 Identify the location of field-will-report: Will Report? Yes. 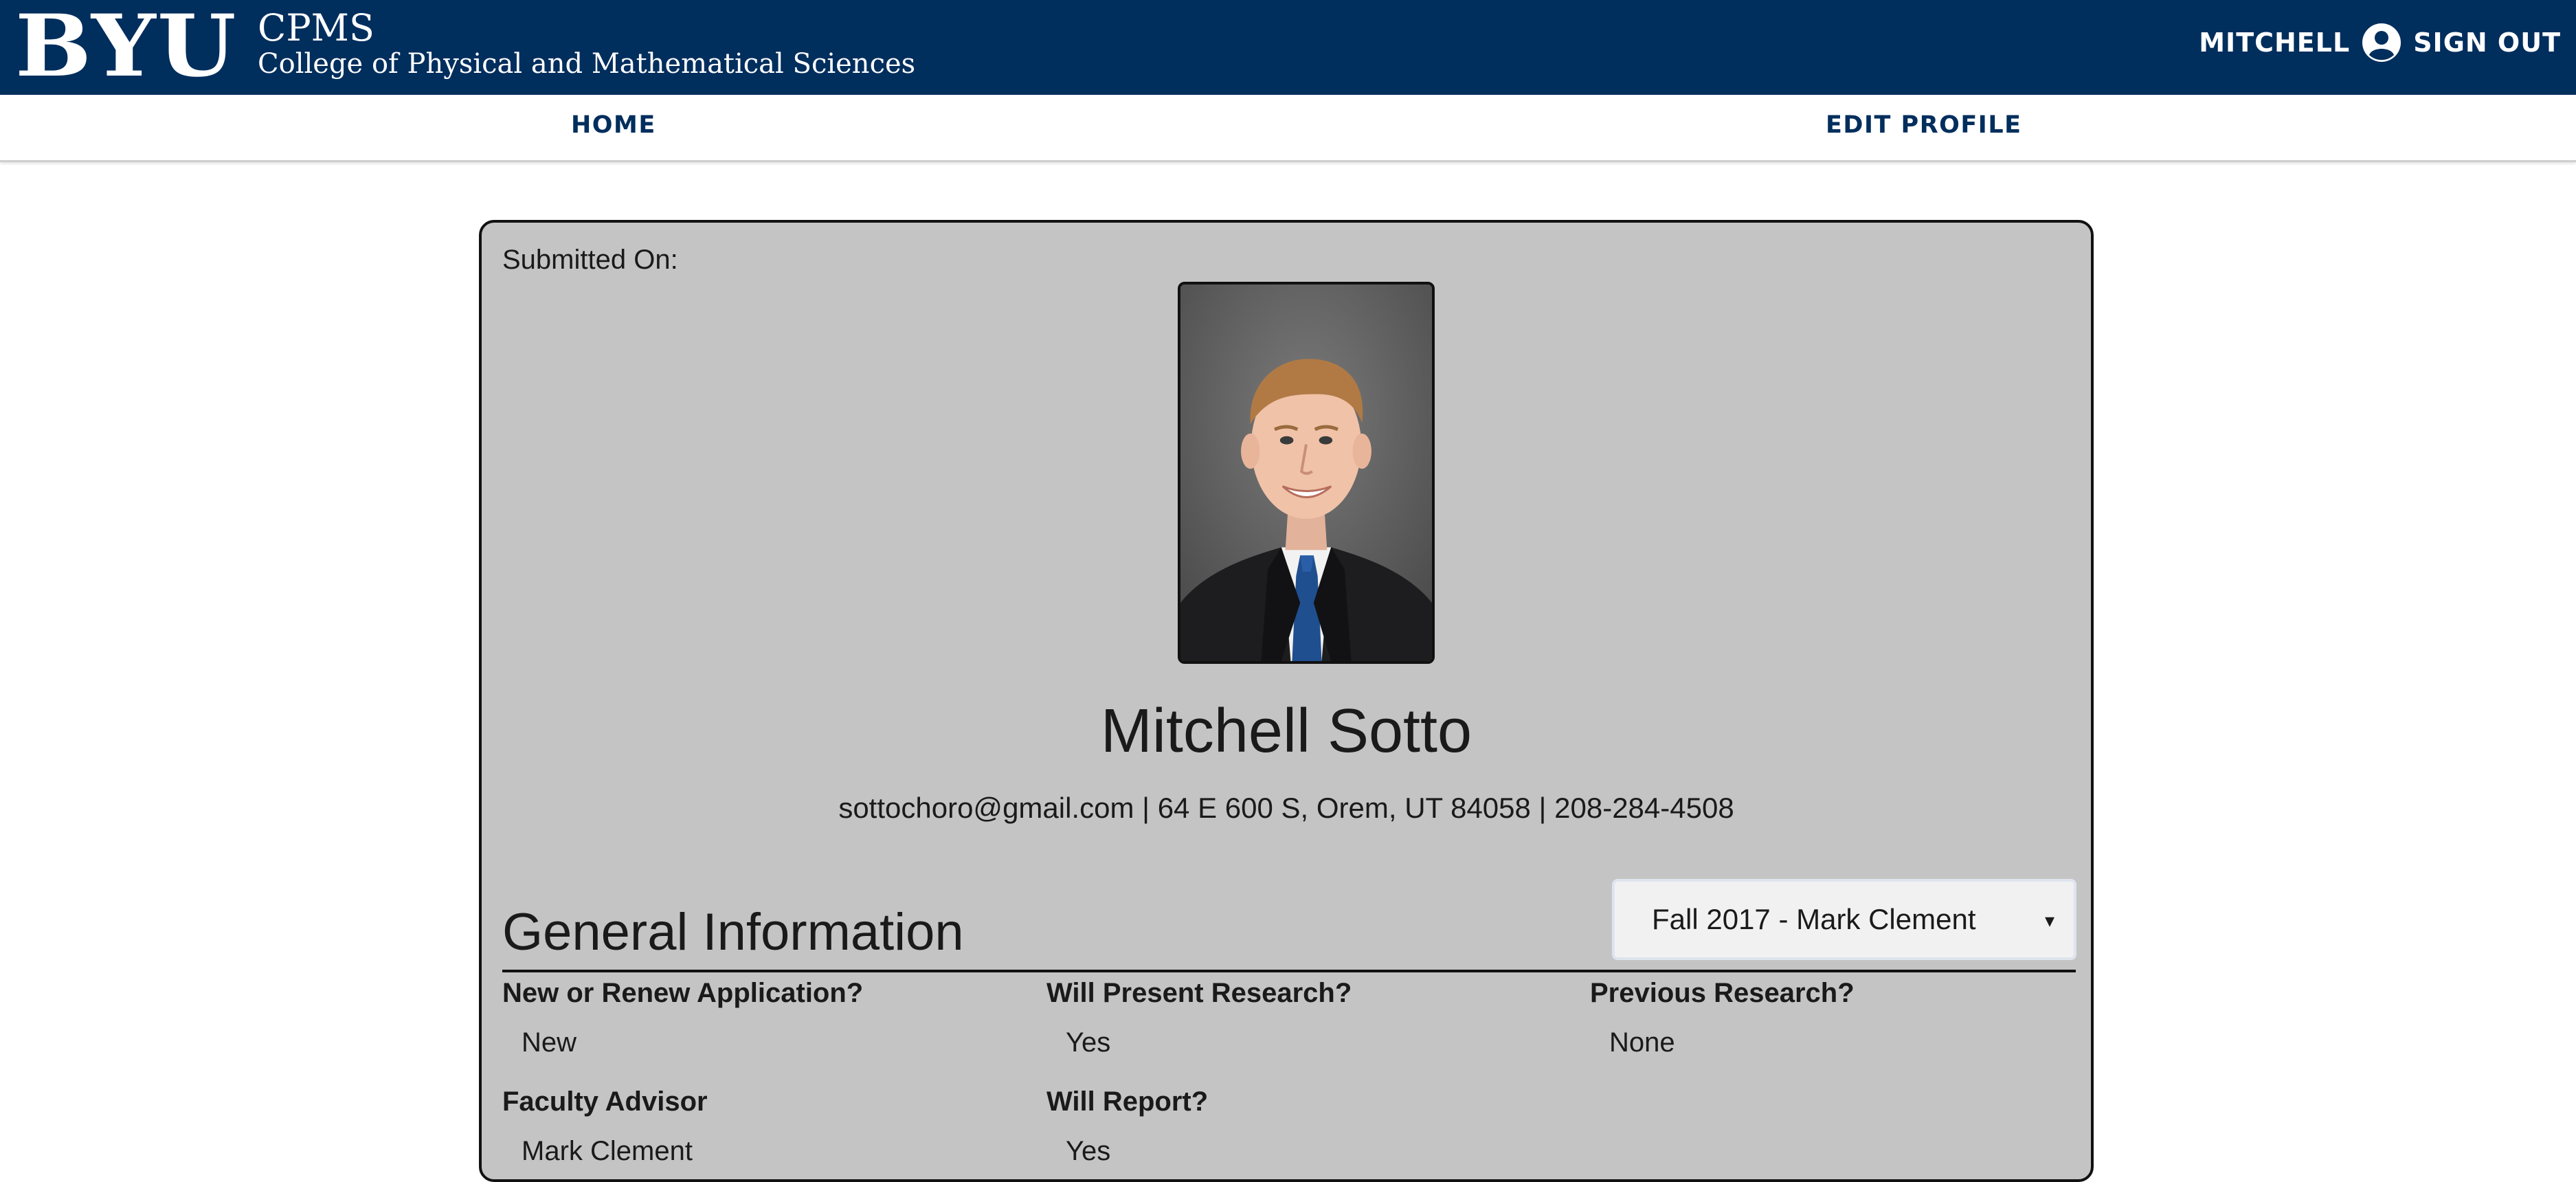
(1127, 1126).